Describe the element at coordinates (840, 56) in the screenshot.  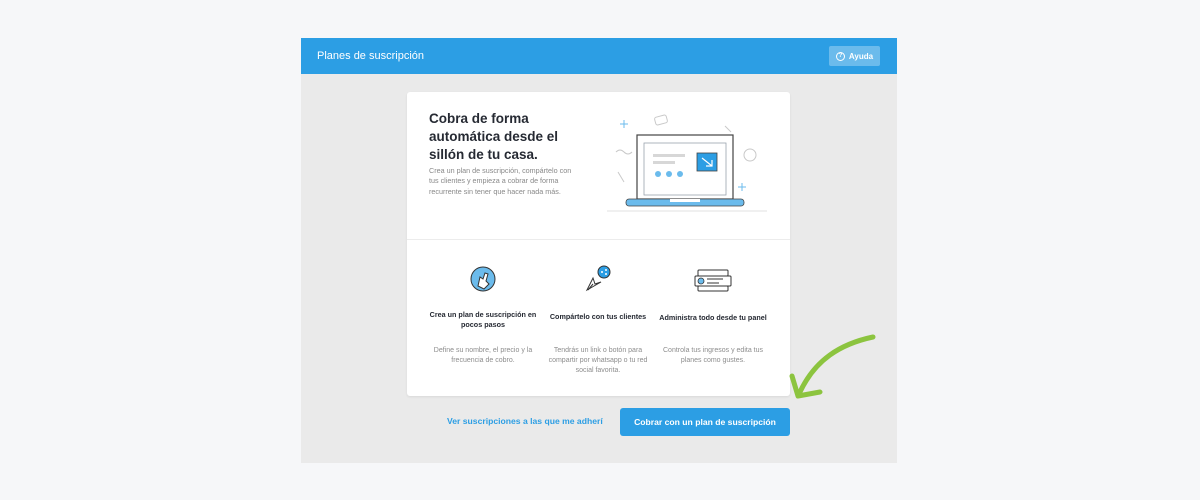
I see `question-icon: ?` at that location.